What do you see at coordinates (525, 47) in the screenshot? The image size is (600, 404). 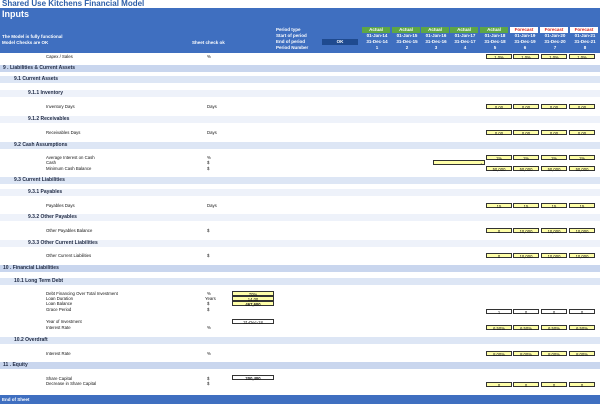 I see `period-num-6: 6` at bounding box center [525, 47].